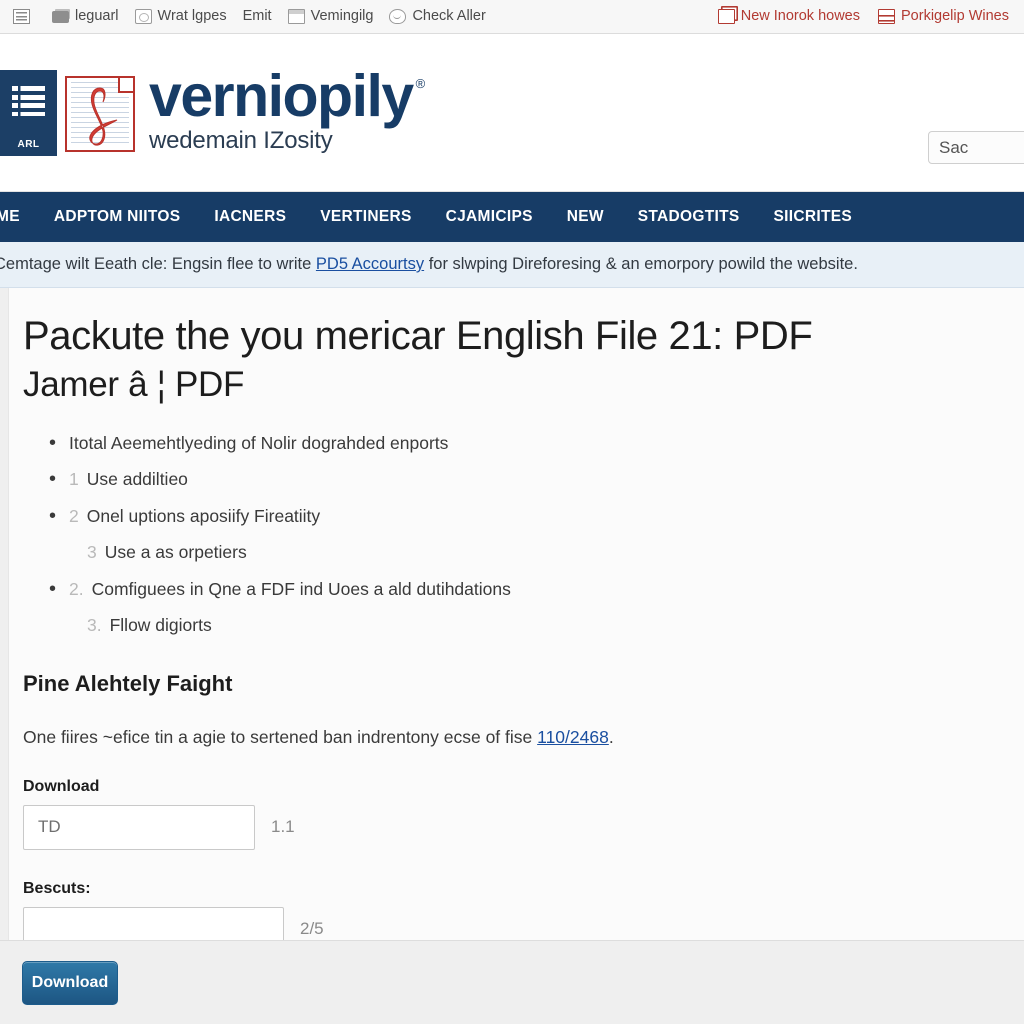 The width and height of the screenshot is (1024, 1024). I want to click on toolbar-label-leguarl: leguarl, so click(97, 16).